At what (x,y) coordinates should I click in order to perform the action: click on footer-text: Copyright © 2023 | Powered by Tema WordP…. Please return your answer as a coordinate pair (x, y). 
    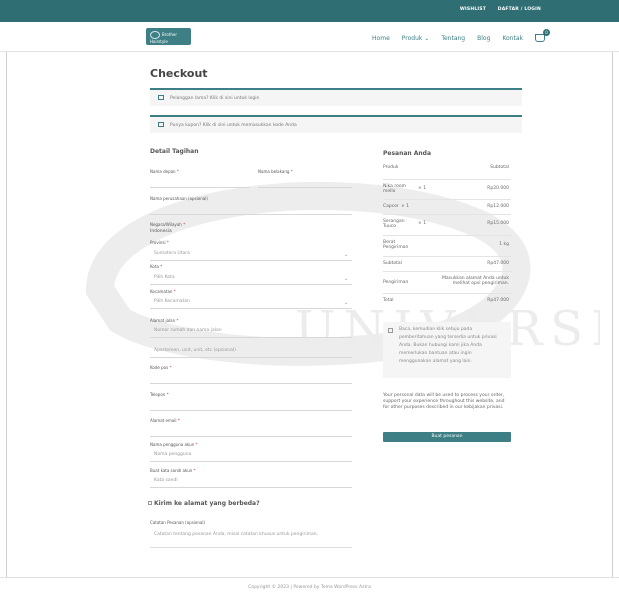
    Looking at the image, I should click on (309, 587).